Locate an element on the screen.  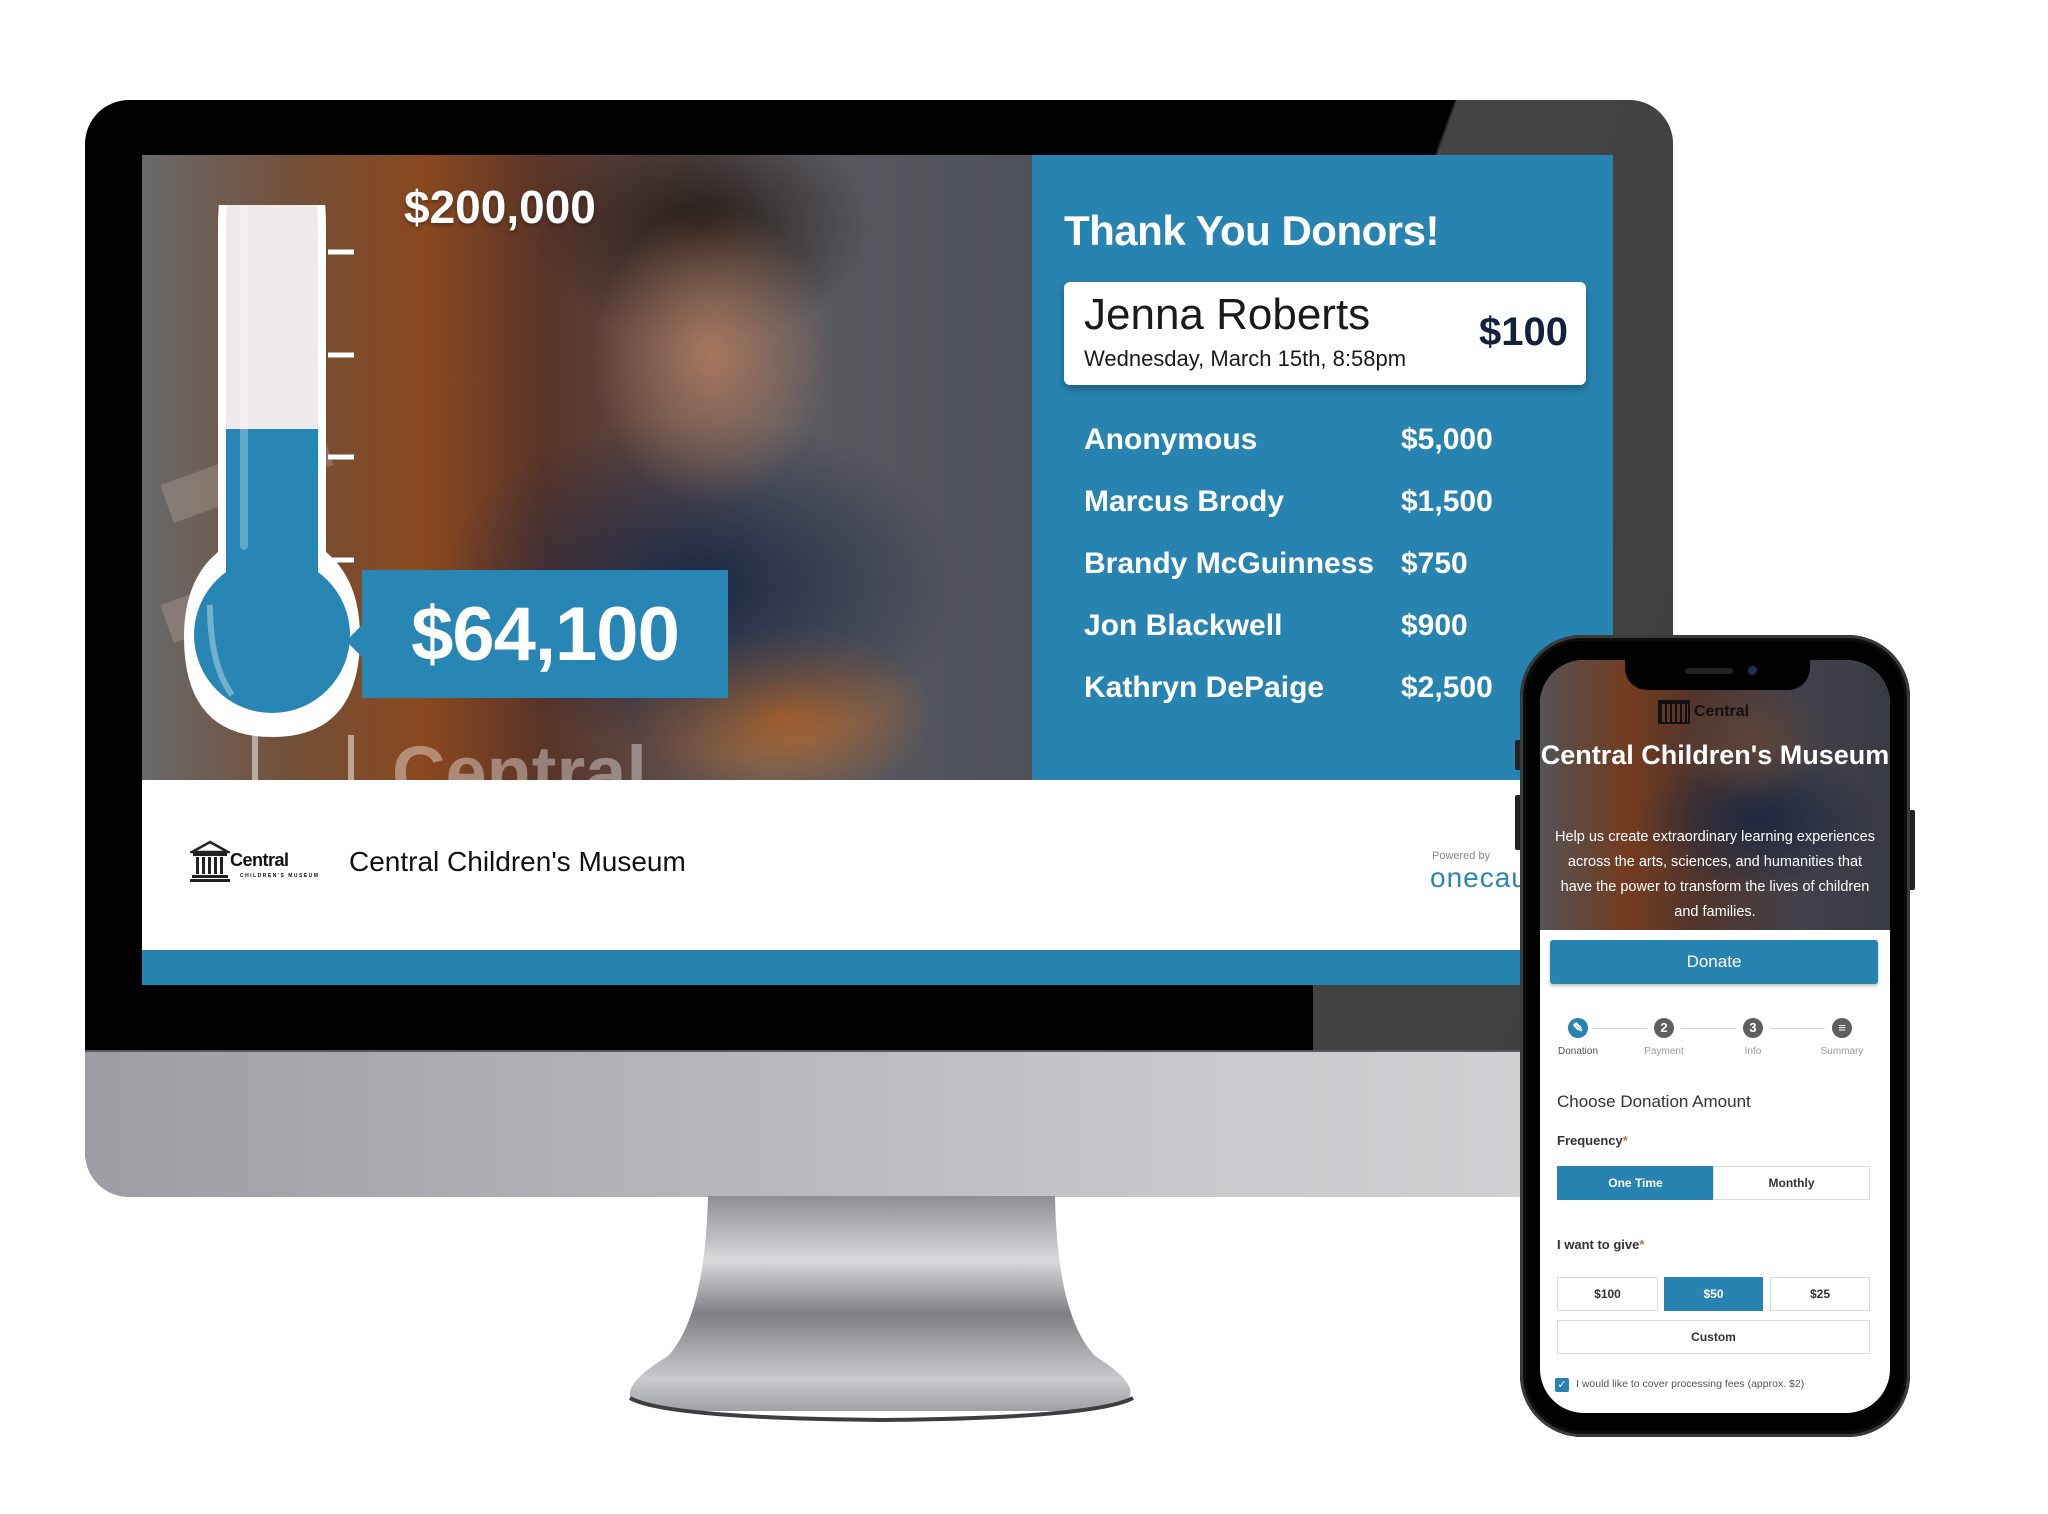
screen-bottom-bar is located at coordinates (877, 967).